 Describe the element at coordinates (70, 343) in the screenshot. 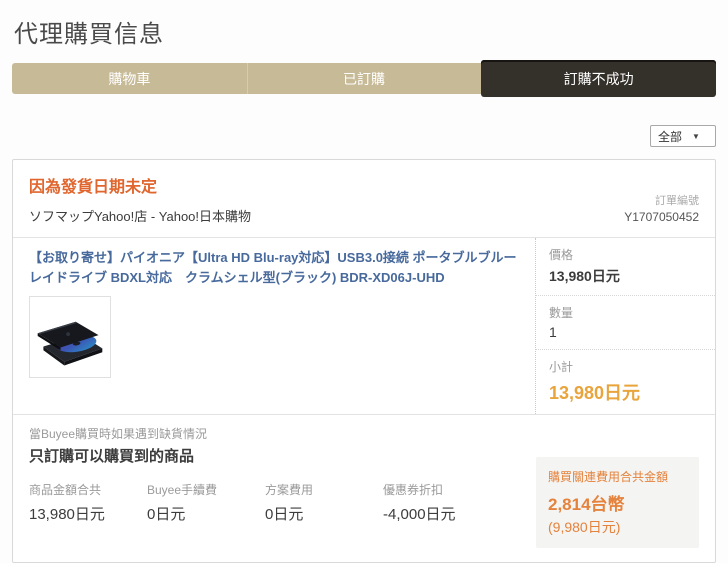

I see `bluray-drive-image` at that location.